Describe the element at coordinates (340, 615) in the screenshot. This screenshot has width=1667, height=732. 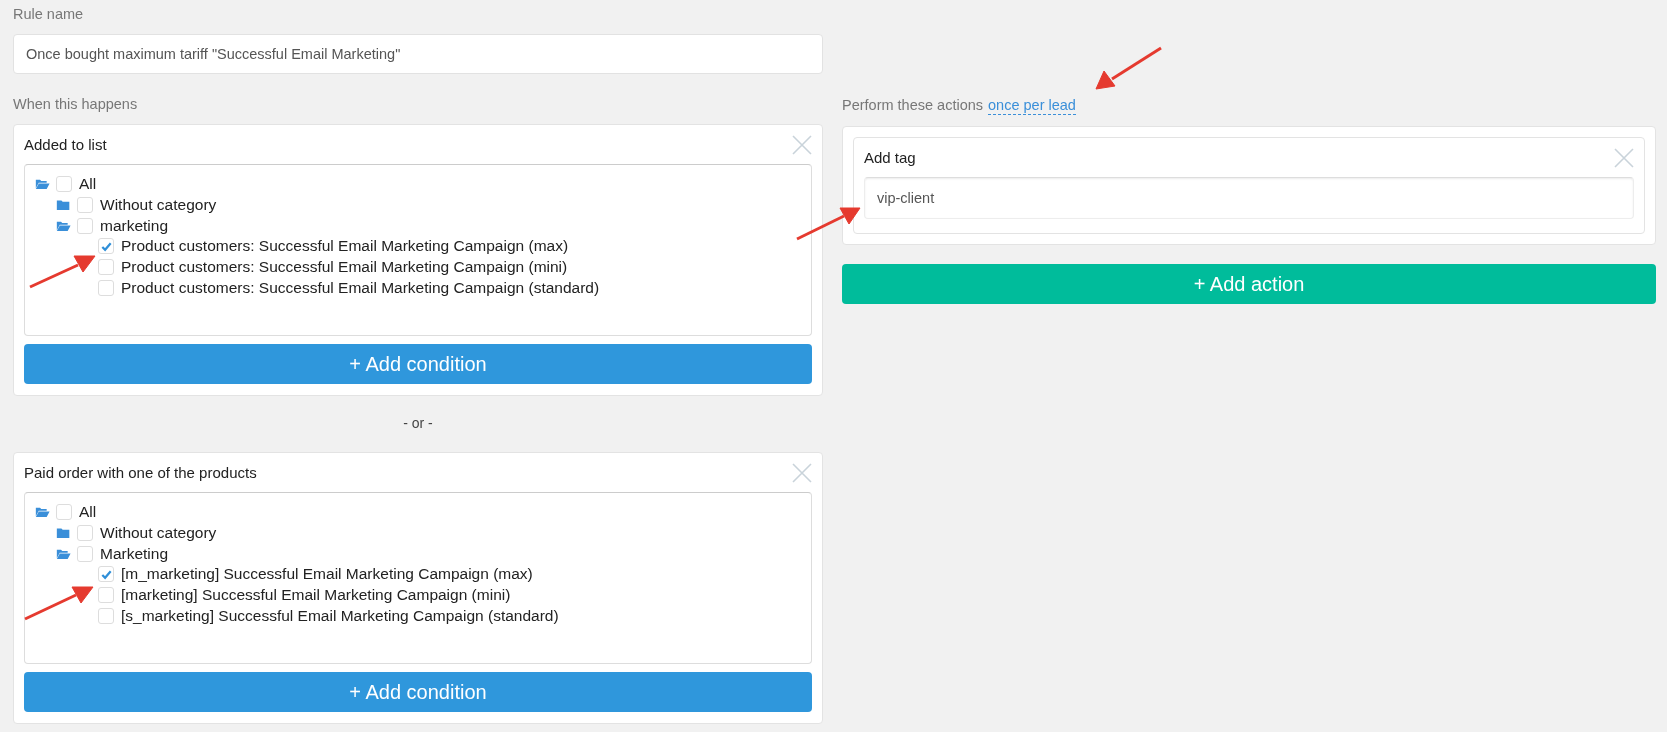
I see `tree-item-label: [s_marketing] Successful Email Marketing Campaign (standard)` at that location.